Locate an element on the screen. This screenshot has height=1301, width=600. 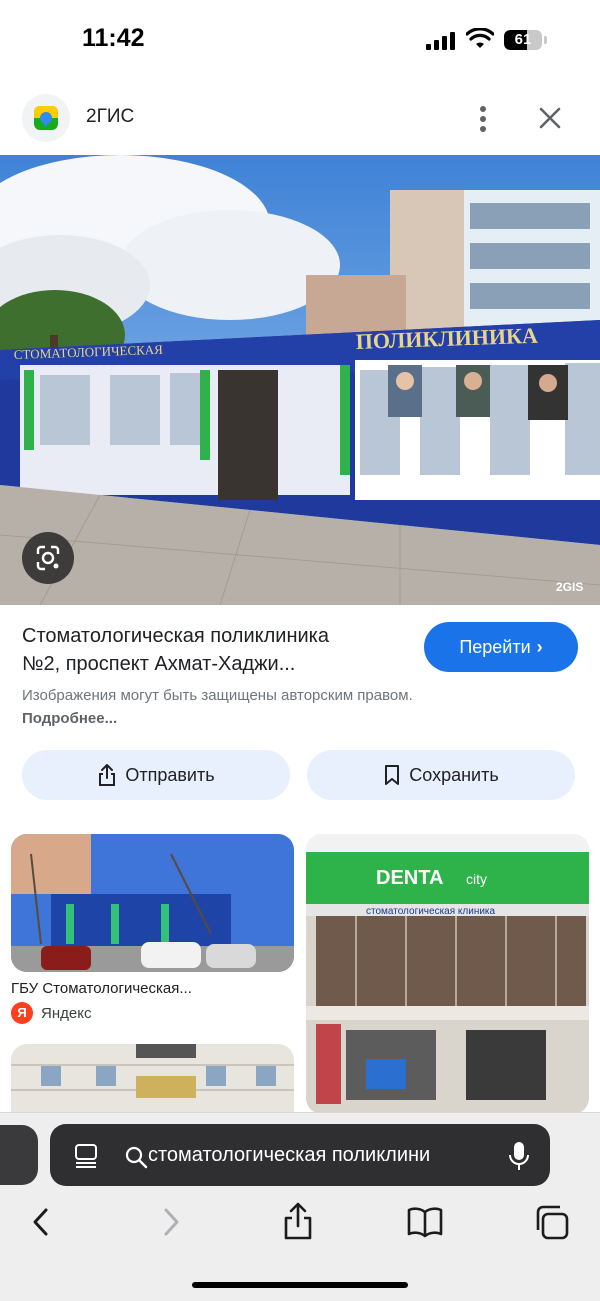
back-icon is located at coordinates (42, 1222).